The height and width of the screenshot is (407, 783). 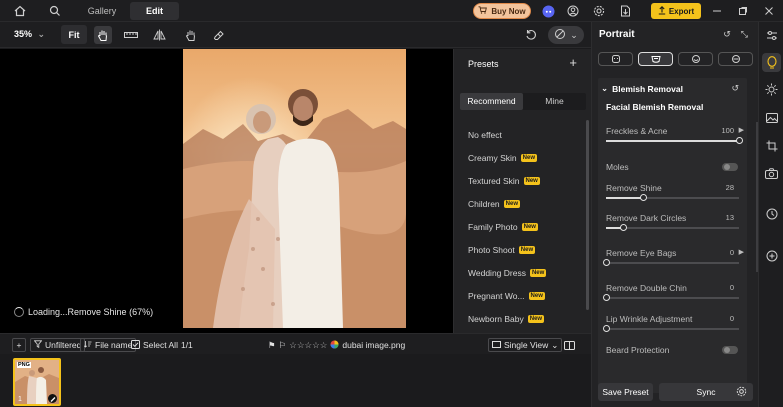 What do you see at coordinates (605, 88) in the screenshot?
I see `chevron-down-icon: ⌄` at bounding box center [605, 88].